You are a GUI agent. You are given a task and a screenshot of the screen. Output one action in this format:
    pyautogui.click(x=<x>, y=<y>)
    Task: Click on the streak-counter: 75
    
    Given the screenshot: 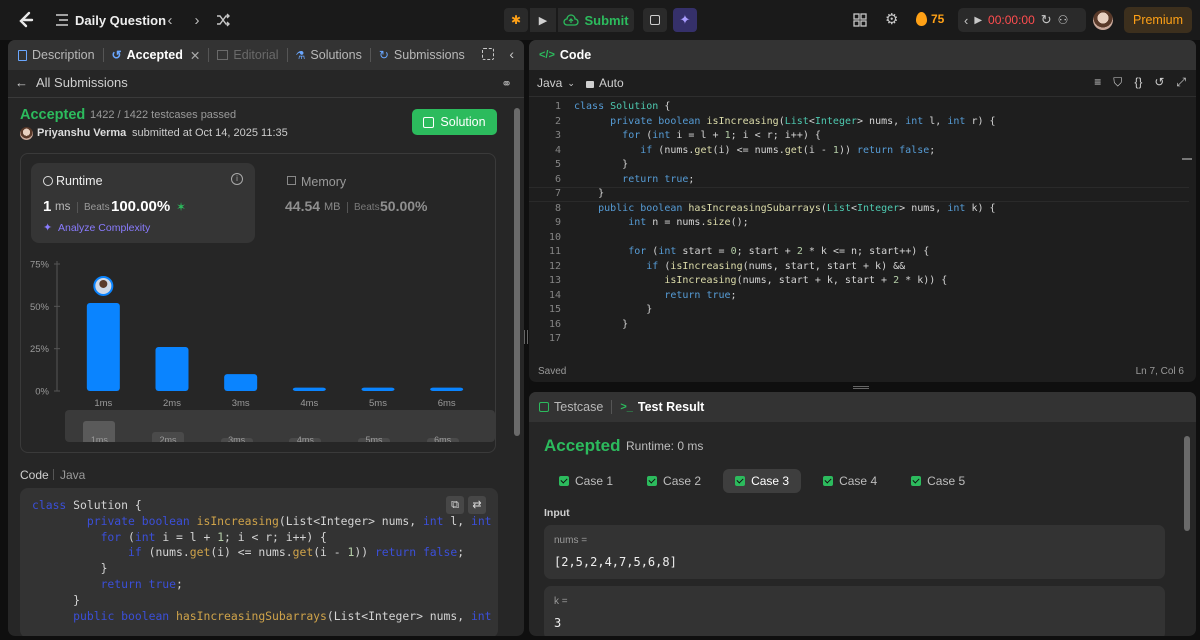 What is the action you would take?
    pyautogui.click(x=930, y=19)
    